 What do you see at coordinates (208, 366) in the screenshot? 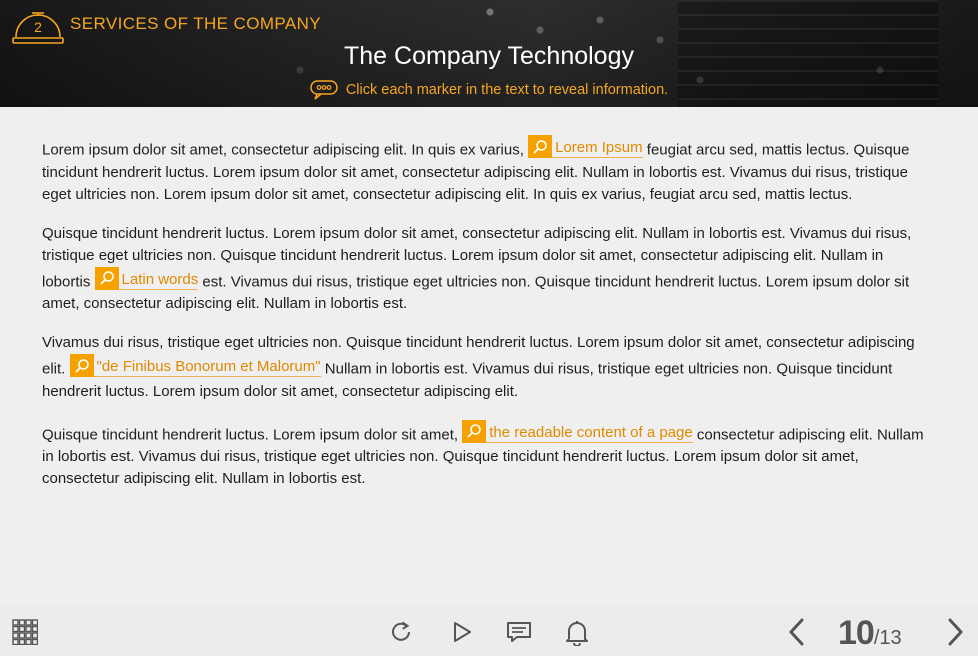
I see `marker-label: "de Finibus Bonorum et Malorum"` at bounding box center [208, 366].